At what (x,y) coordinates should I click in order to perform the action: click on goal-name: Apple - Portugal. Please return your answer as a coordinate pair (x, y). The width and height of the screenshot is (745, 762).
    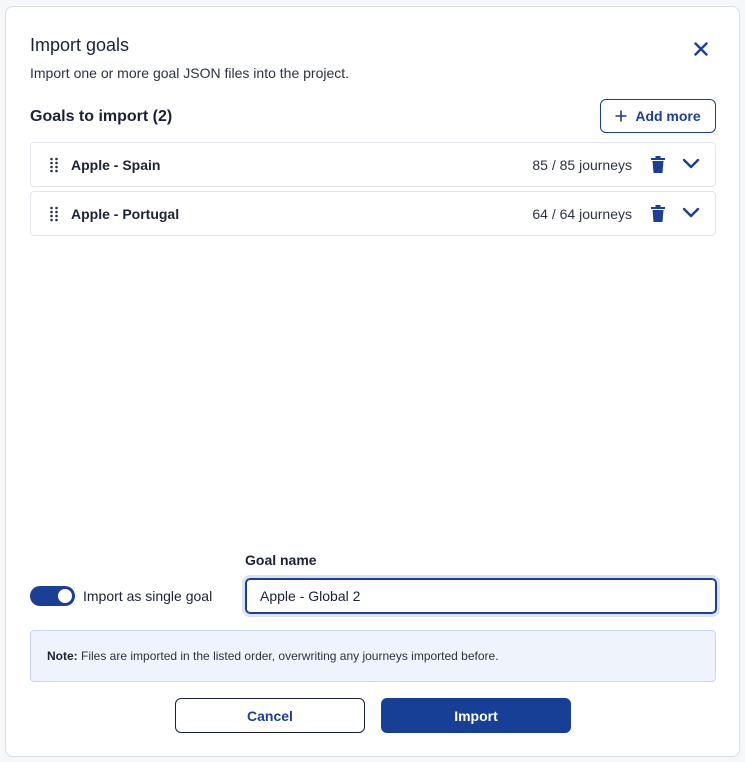
    Looking at the image, I should click on (125, 214).